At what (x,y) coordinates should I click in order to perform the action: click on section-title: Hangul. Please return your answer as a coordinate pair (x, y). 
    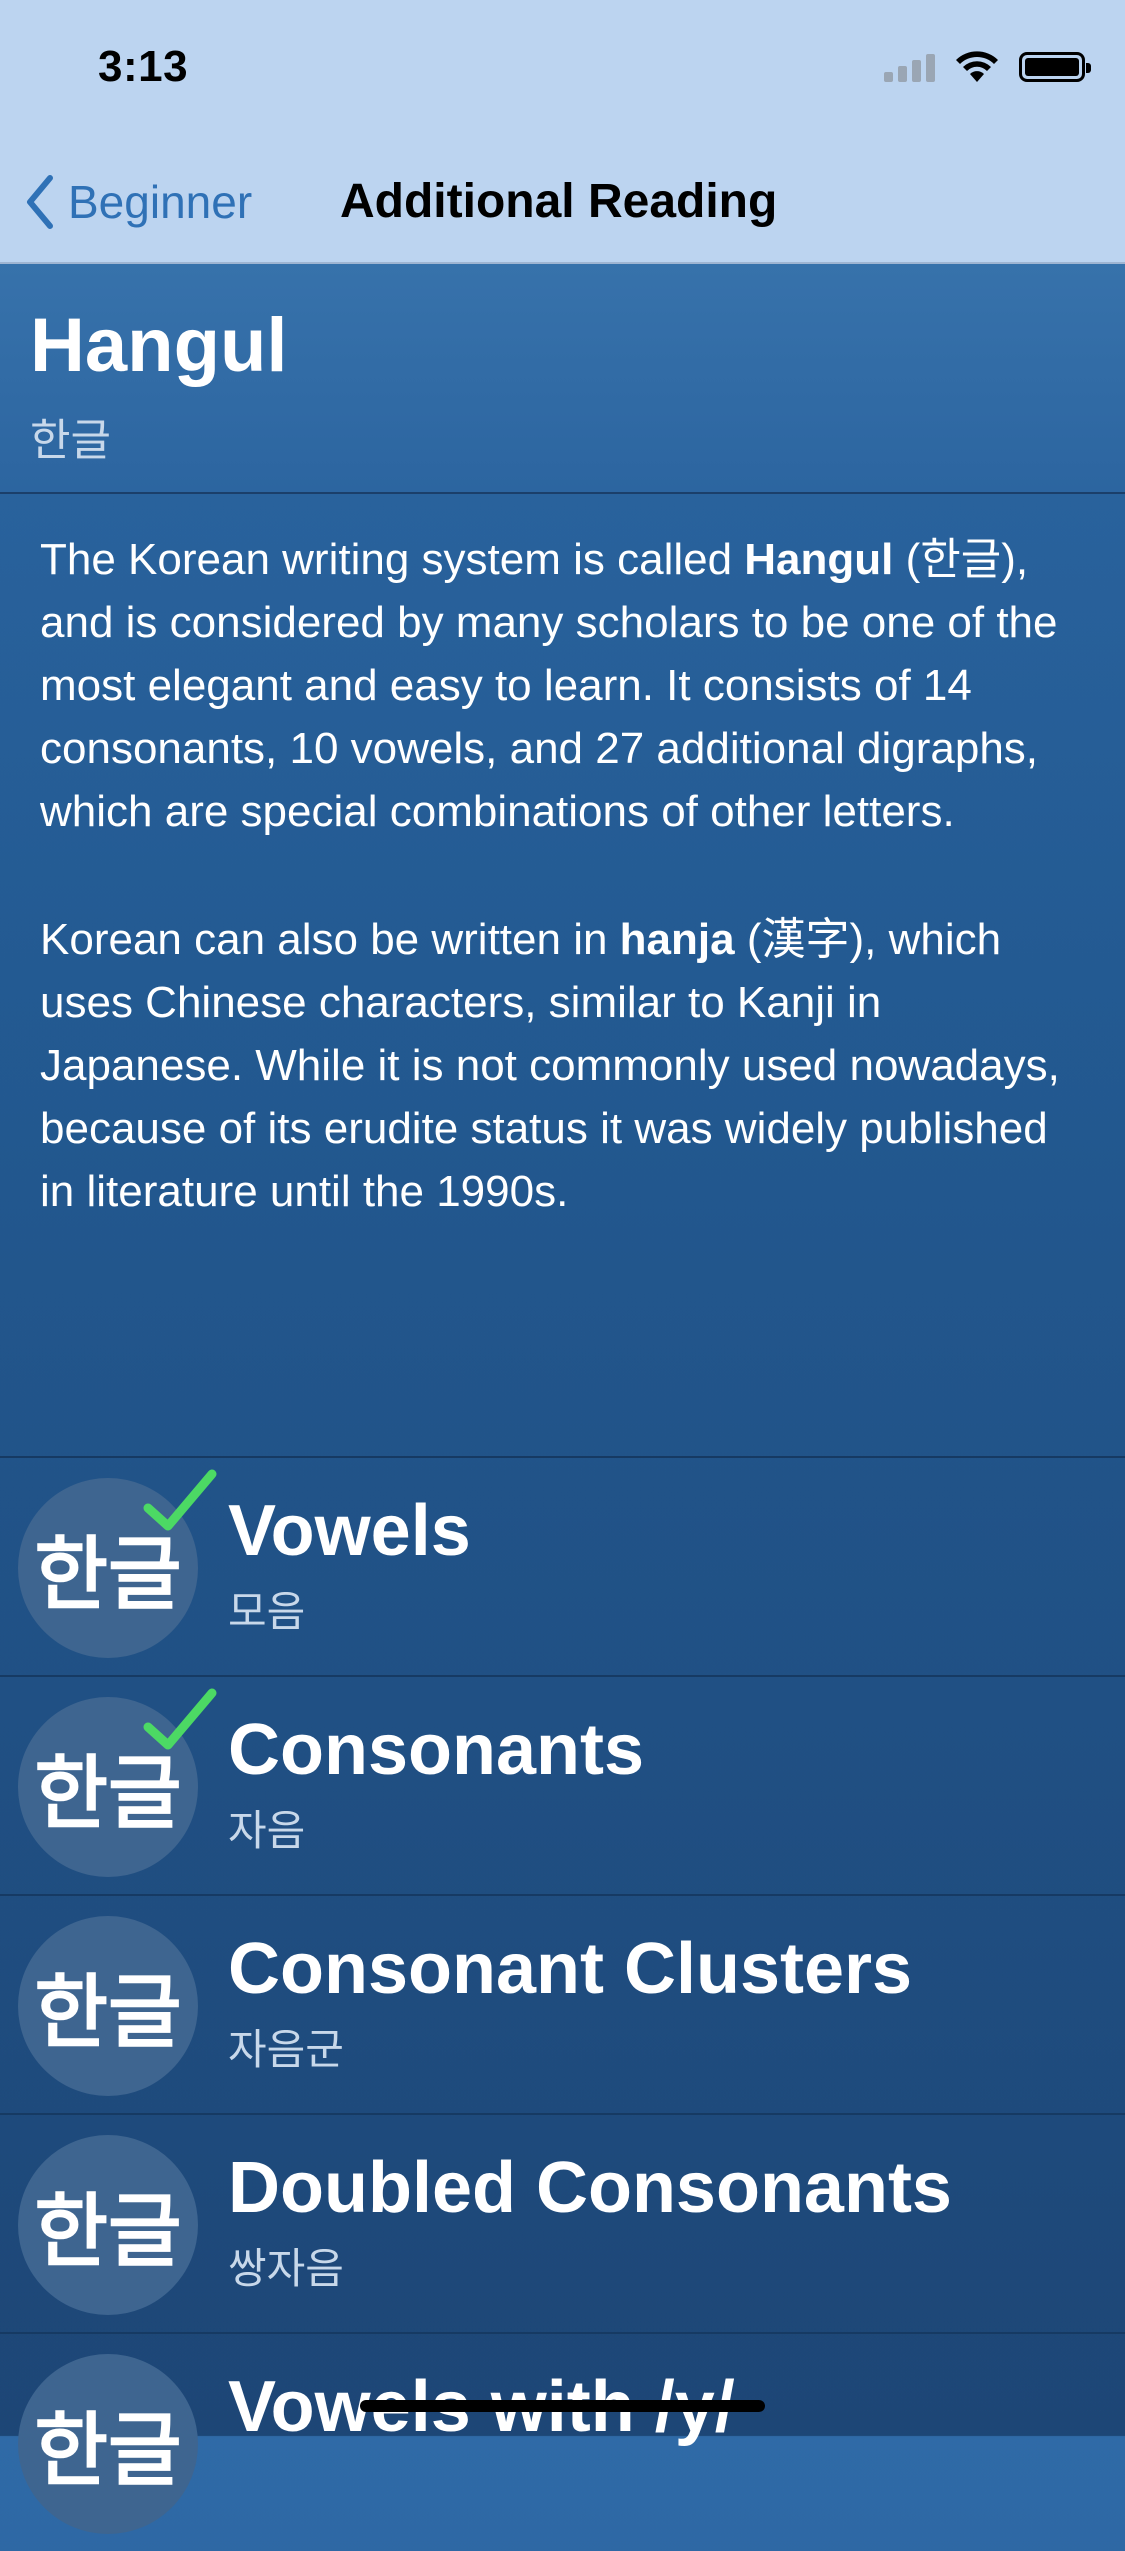
    Looking at the image, I should click on (159, 345).